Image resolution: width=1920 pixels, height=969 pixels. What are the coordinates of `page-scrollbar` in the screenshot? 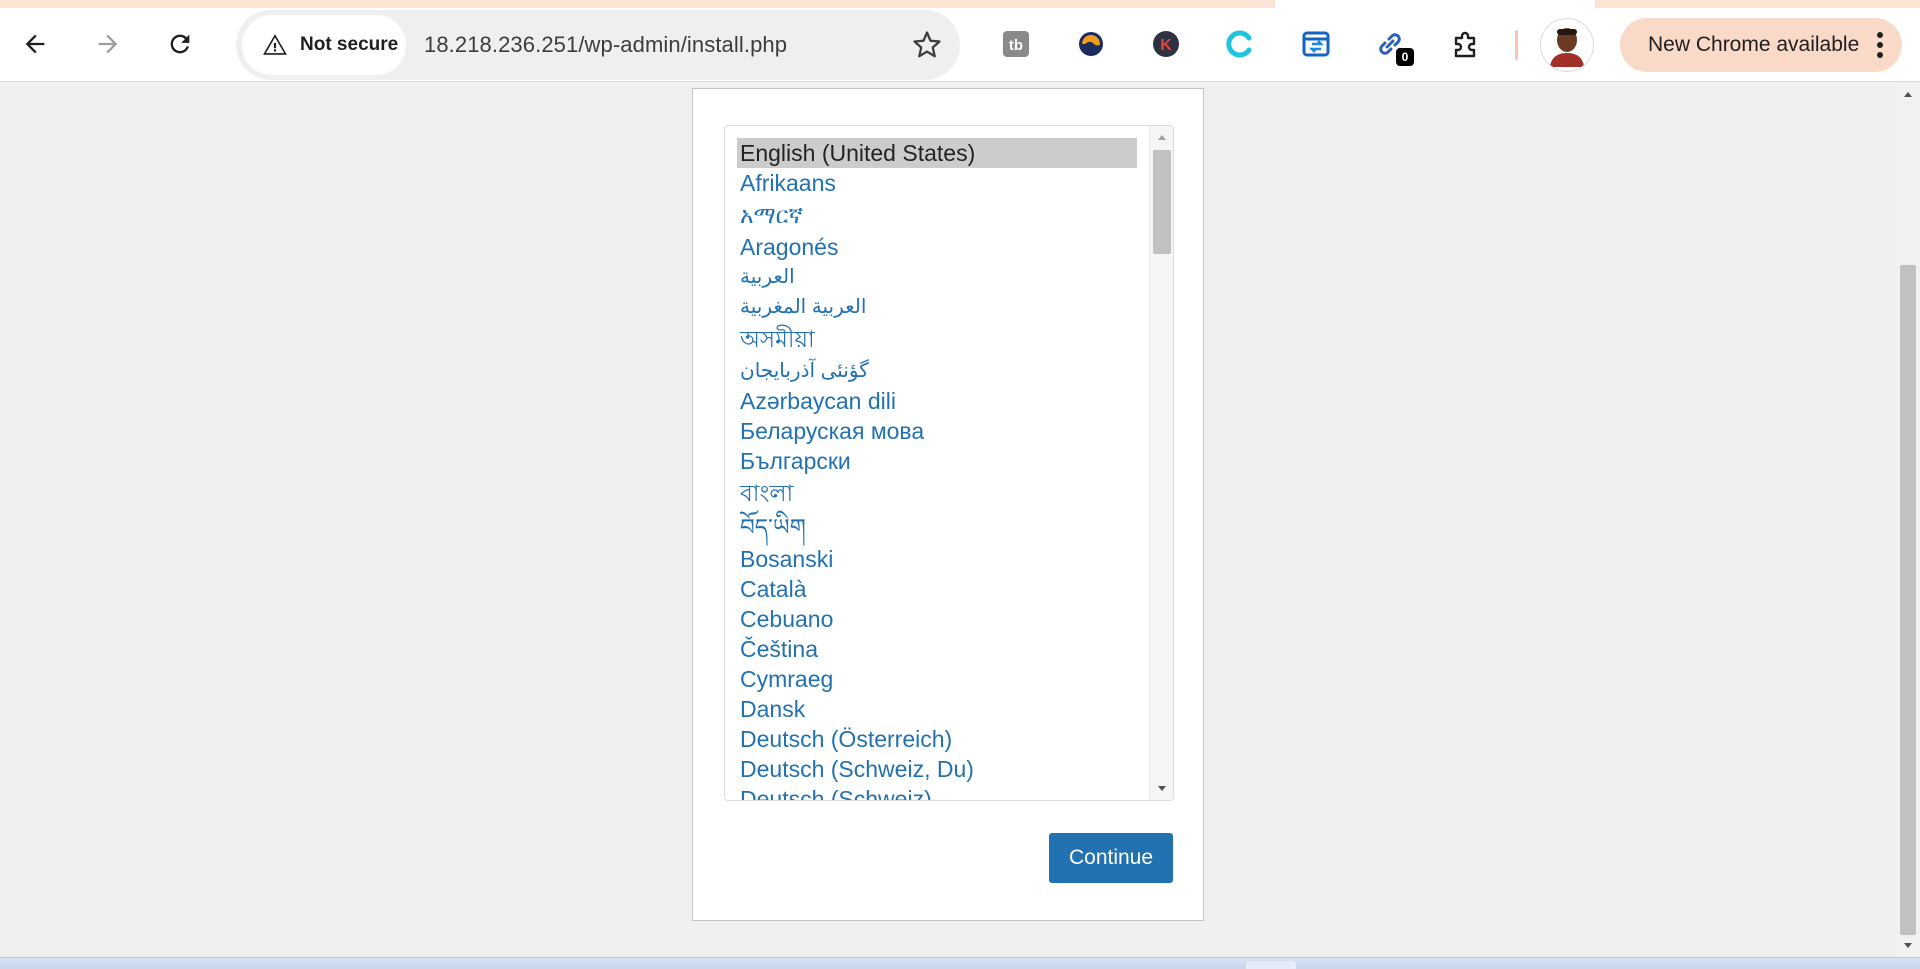 It's located at (1908, 520).